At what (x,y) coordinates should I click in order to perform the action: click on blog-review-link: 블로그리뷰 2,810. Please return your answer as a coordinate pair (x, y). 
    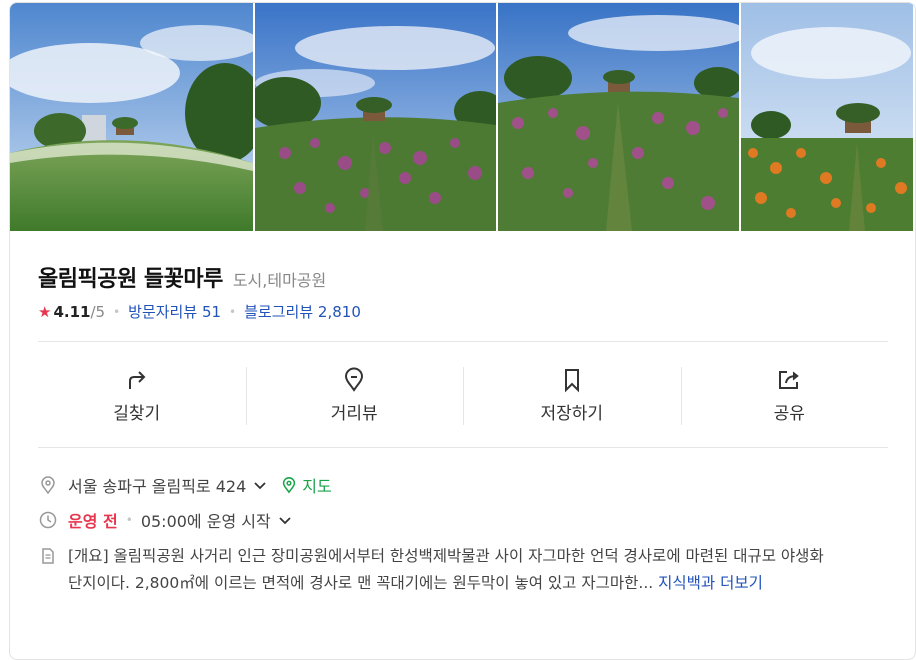
    Looking at the image, I should click on (302, 311).